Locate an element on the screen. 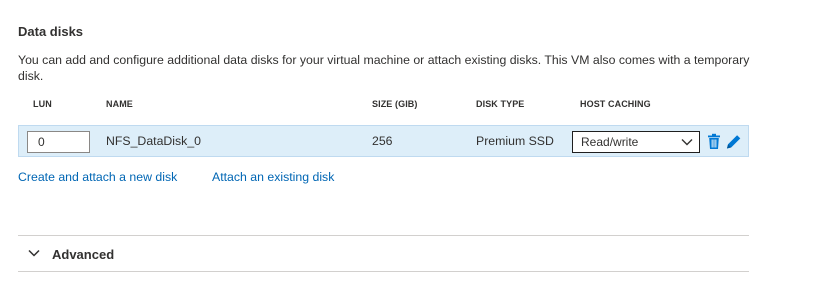  attach-existing-disk-link: Attach an existing disk is located at coordinates (273, 177).